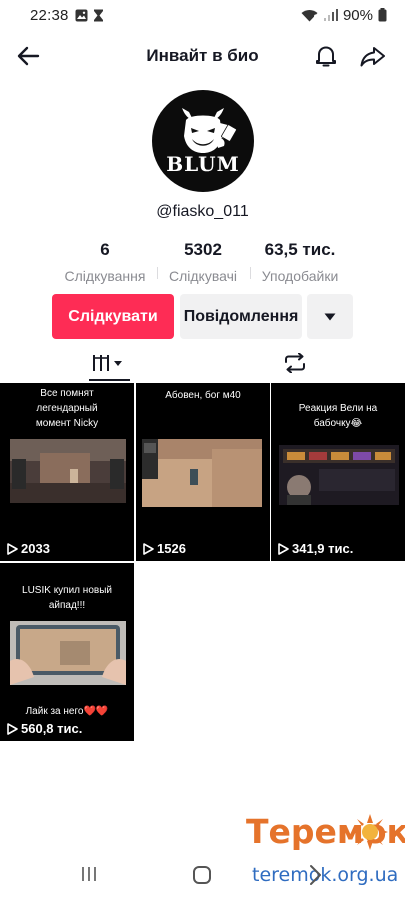  What do you see at coordinates (202, 363) in the screenshot?
I see `profile-tabs` at bounding box center [202, 363].